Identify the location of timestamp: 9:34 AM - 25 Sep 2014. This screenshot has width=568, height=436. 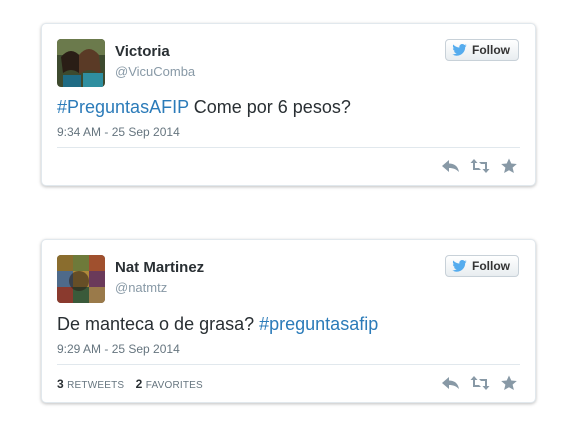
(118, 132).